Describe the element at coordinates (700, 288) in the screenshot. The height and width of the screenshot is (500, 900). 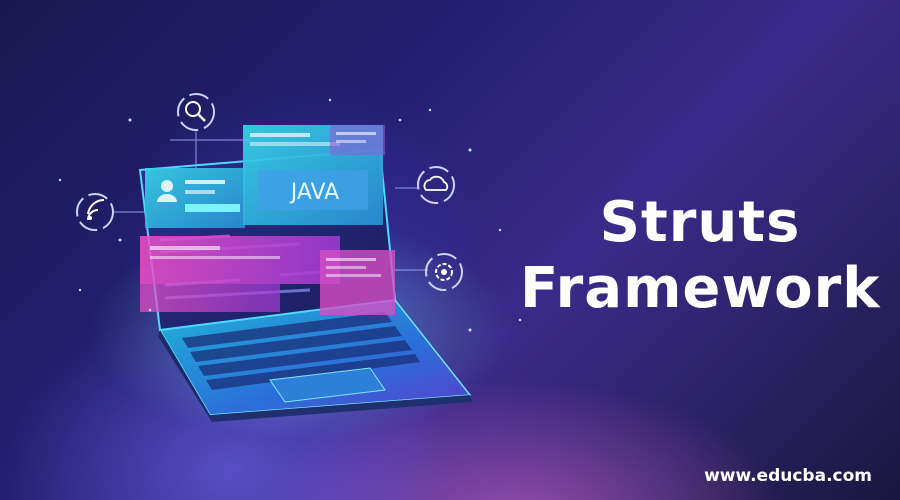
I see `headline-line-2: Framework` at that location.